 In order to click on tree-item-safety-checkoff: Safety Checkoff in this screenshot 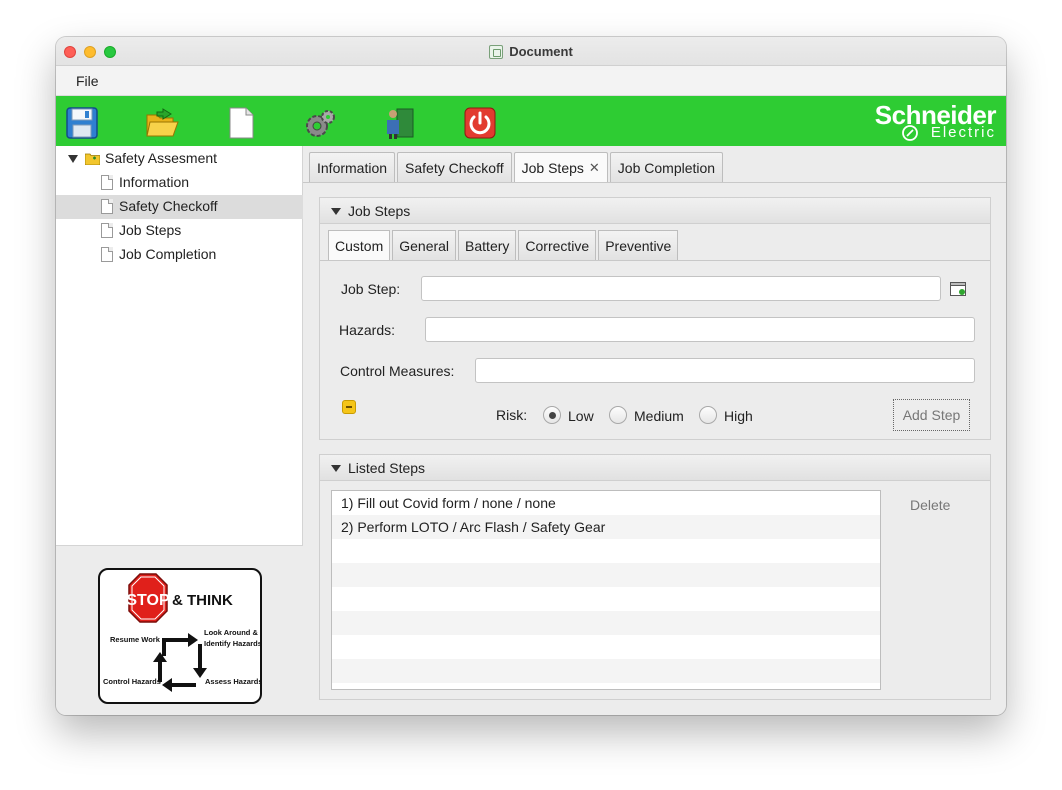, I will do `click(179, 207)`.